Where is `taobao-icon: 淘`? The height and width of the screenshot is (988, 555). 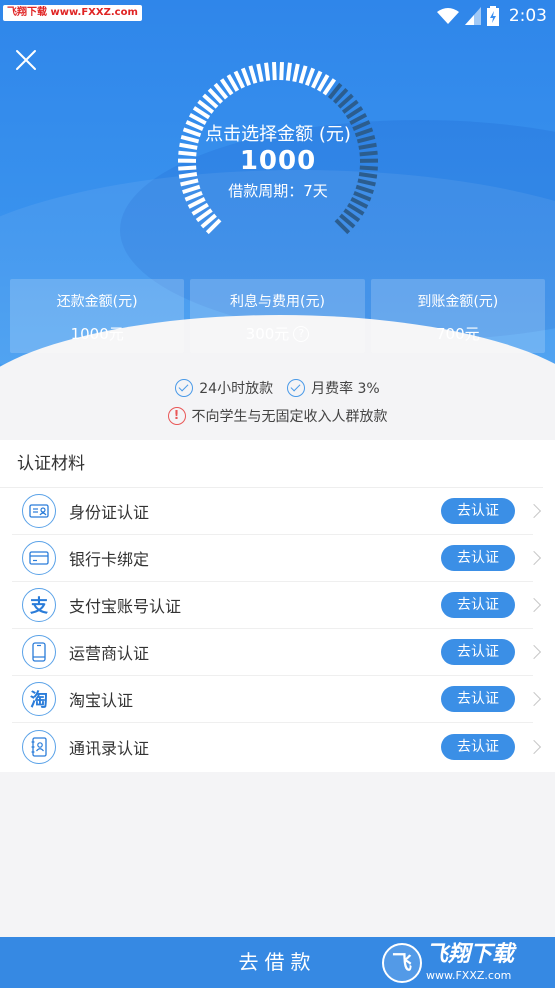
taobao-icon: 淘 is located at coordinates (39, 699).